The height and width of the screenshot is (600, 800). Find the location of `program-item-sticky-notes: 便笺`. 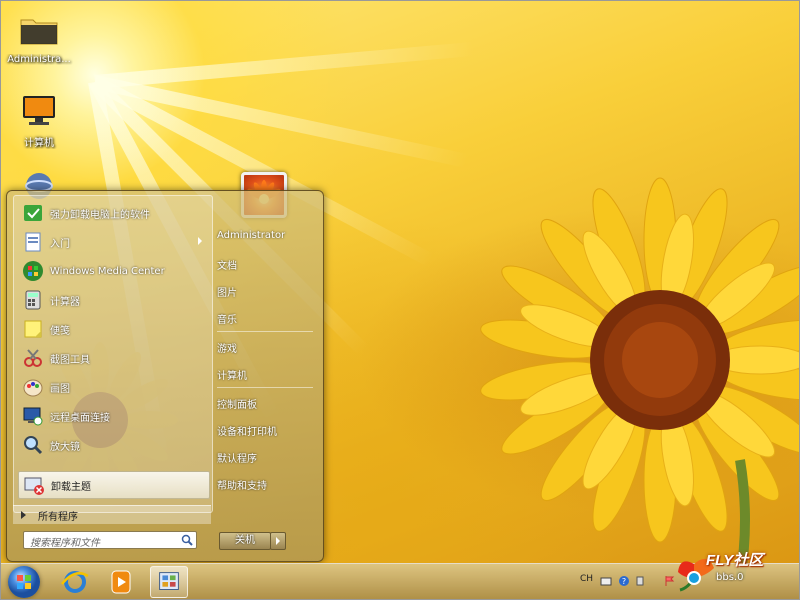

program-item-sticky-notes: 便笺 is located at coordinates (113, 329).